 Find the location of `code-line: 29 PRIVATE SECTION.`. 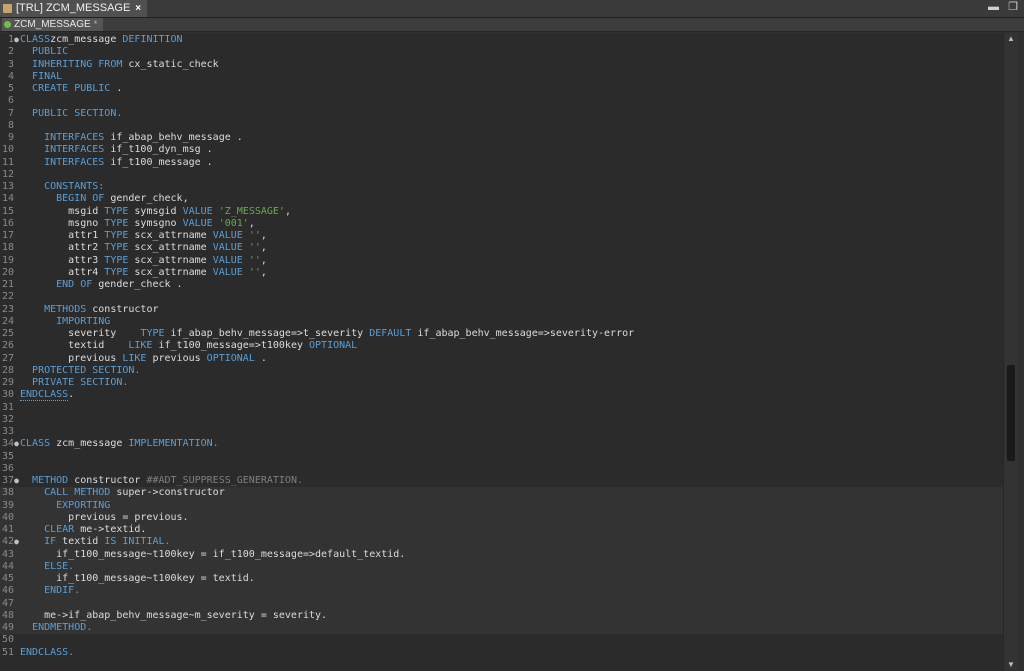

code-line: 29 PRIVATE SECTION. is located at coordinates (501, 383).